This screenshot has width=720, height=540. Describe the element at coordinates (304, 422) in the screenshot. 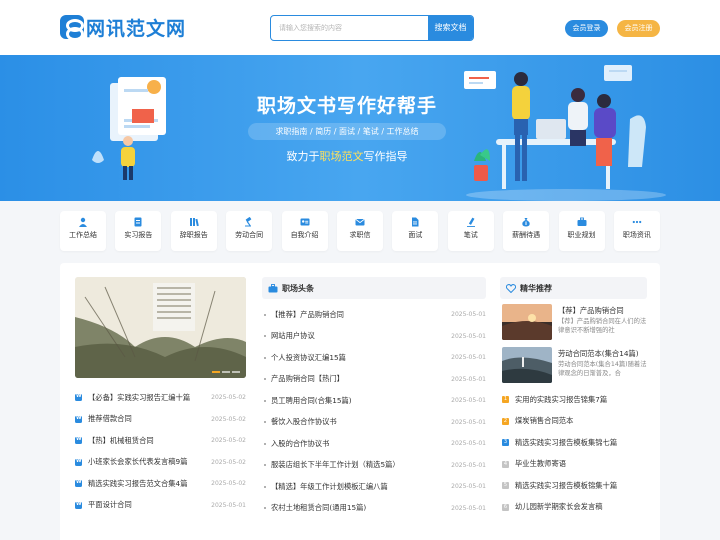

I see `item-title: 餐饮入股合作协议书` at that location.